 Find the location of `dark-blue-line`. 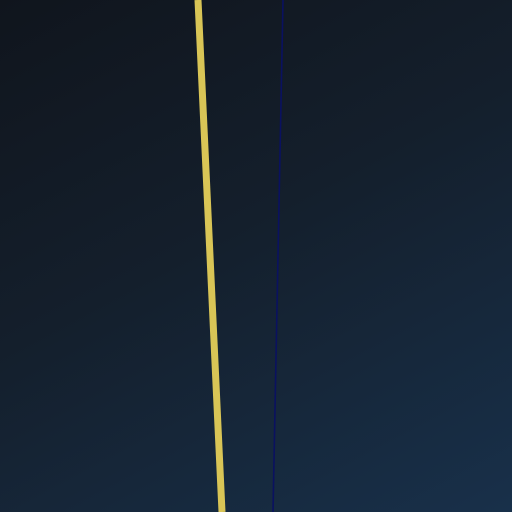

dark-blue-line is located at coordinates (278, 256).